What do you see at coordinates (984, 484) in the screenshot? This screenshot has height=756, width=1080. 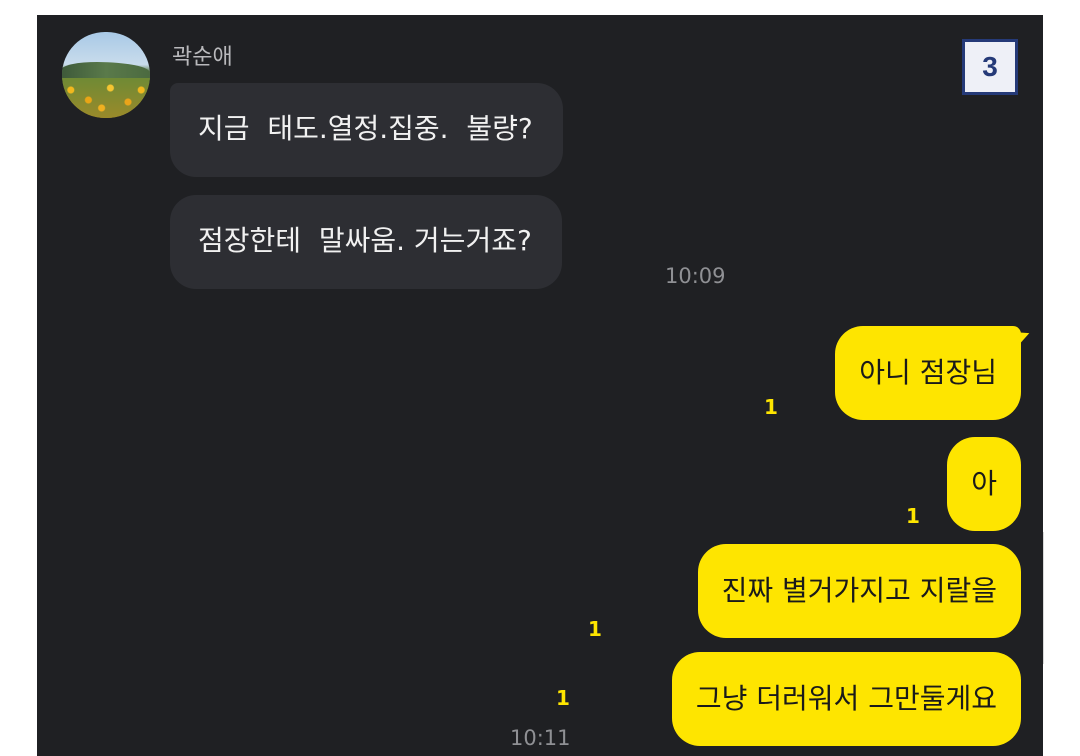 I see `outgoing-message: 아` at bounding box center [984, 484].